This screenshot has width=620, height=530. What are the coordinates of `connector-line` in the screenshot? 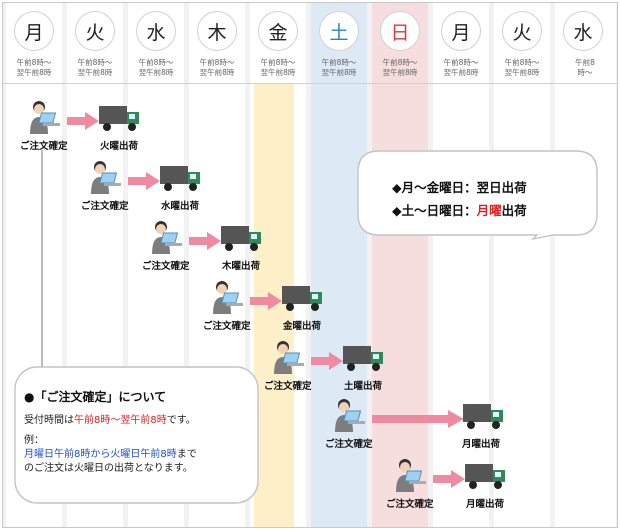 It's located at (42, 262).